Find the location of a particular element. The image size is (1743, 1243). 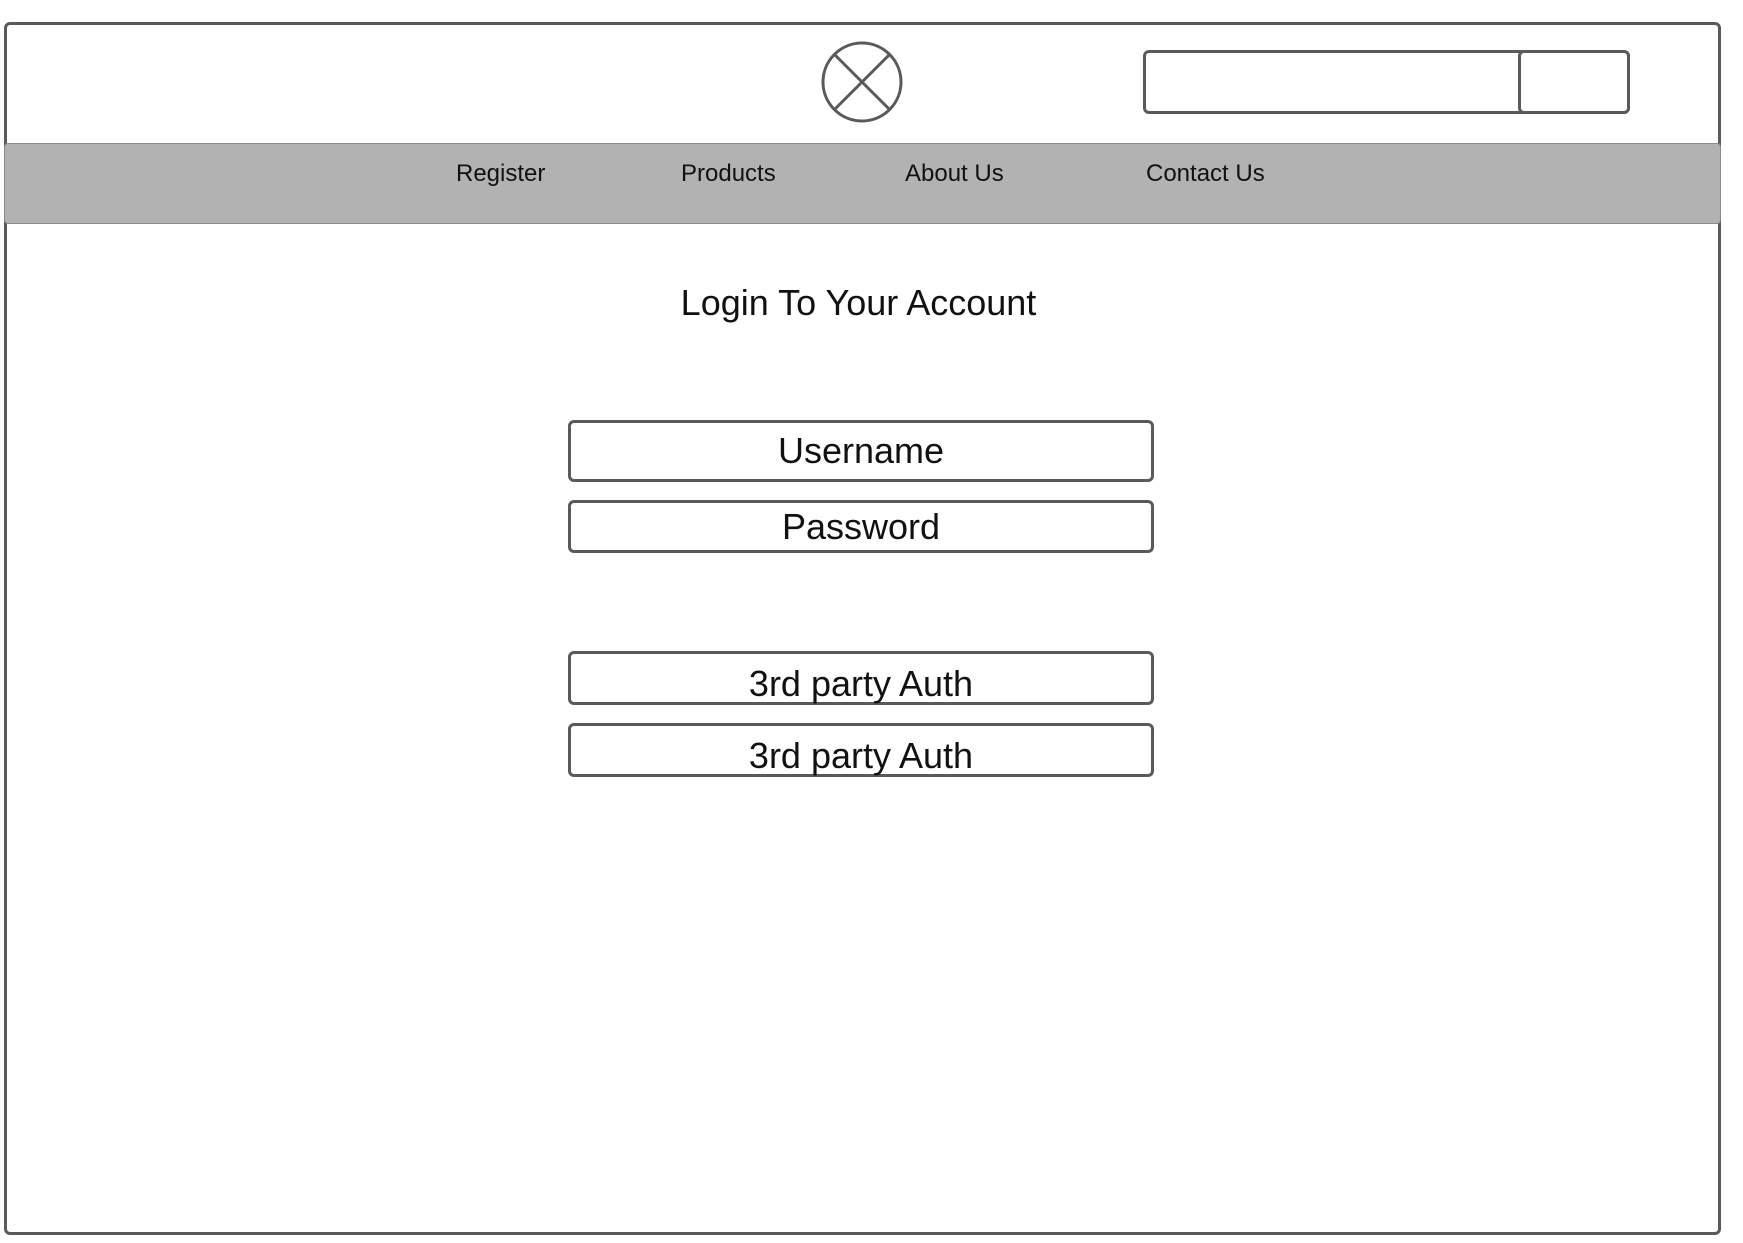

nav-item-contact-us: Contact Us is located at coordinates (1205, 174).